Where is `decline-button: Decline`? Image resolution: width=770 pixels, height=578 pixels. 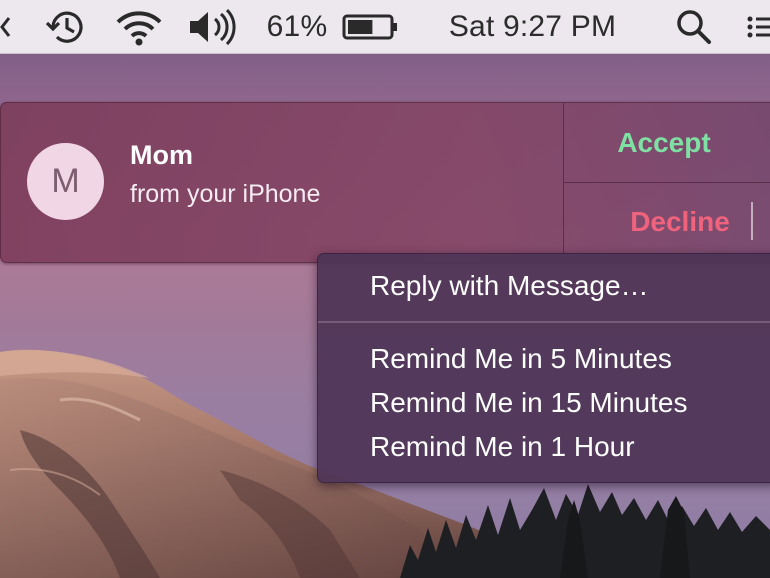 decline-button: Decline is located at coordinates (657, 222).